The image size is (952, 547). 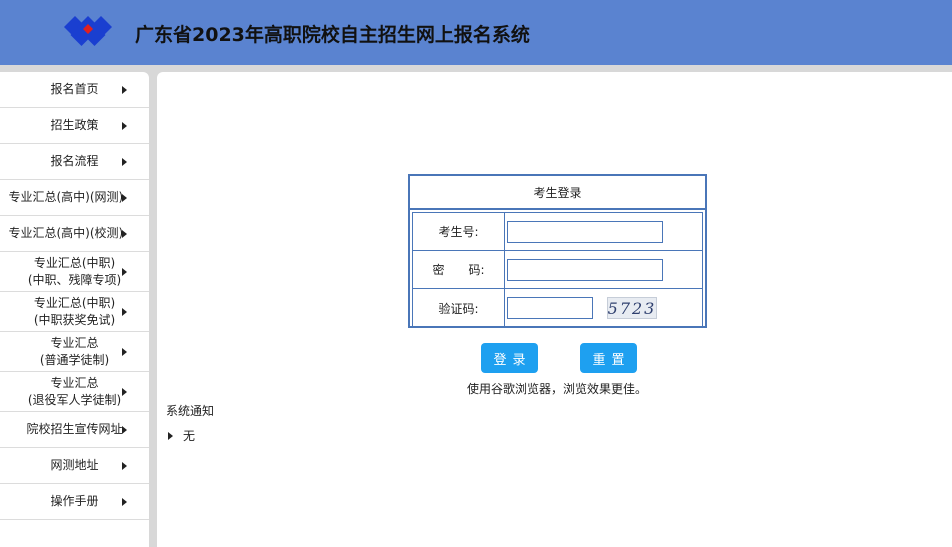 I want to click on exam-no-row: 考生号:, so click(x=557, y=232).